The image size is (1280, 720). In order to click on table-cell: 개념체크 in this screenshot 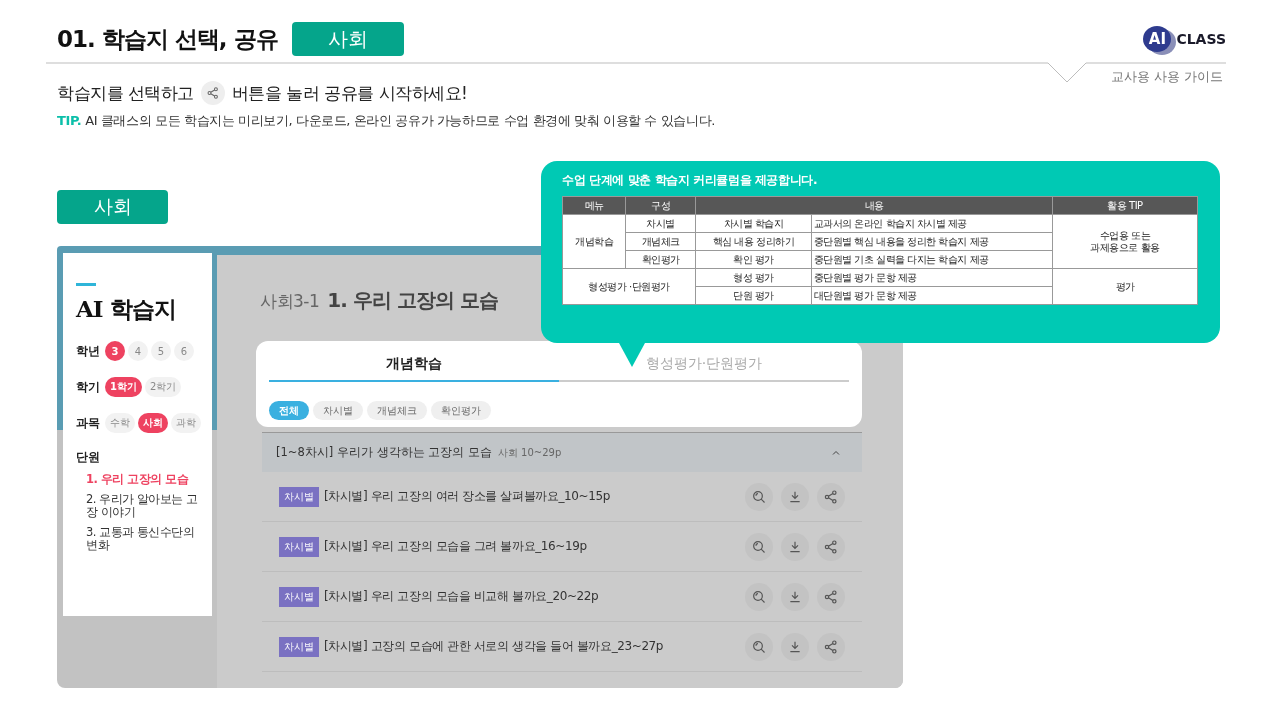, I will do `click(660, 241)`.